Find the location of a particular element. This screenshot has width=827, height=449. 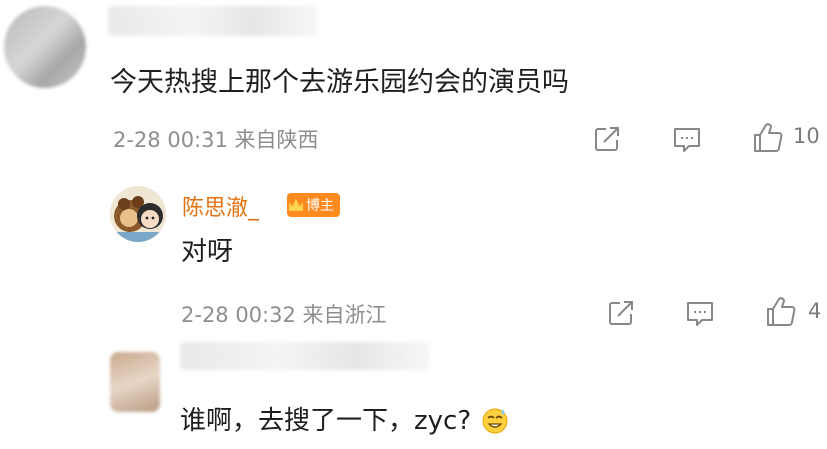

crown-icon is located at coordinates (296, 205).